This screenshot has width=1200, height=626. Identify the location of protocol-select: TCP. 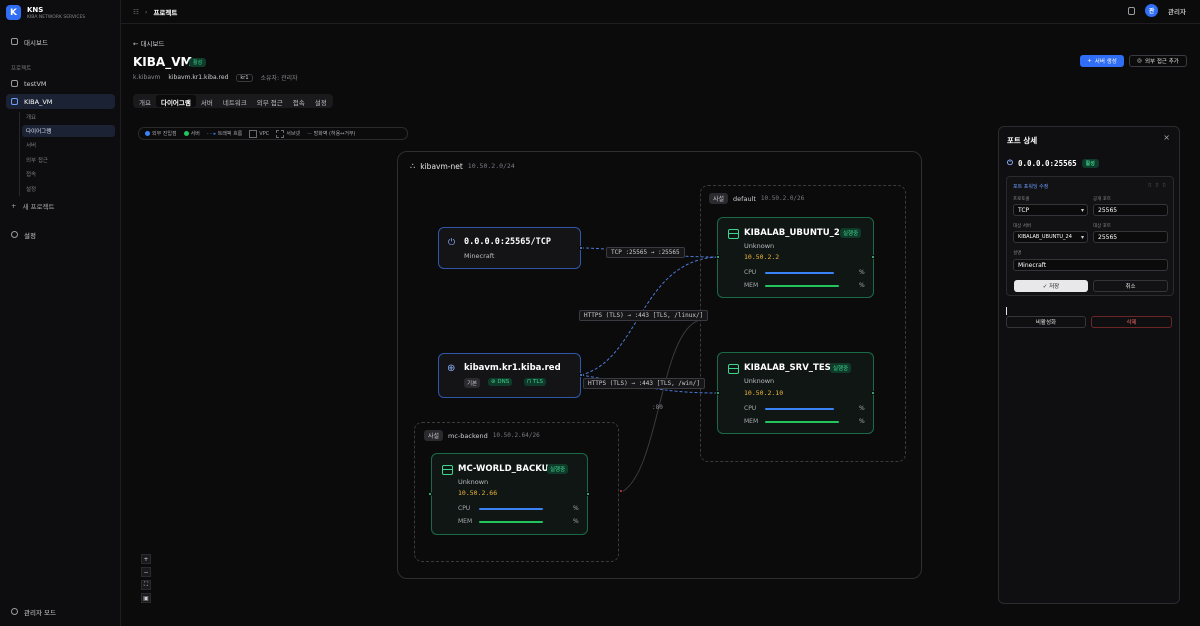
(1050, 210).